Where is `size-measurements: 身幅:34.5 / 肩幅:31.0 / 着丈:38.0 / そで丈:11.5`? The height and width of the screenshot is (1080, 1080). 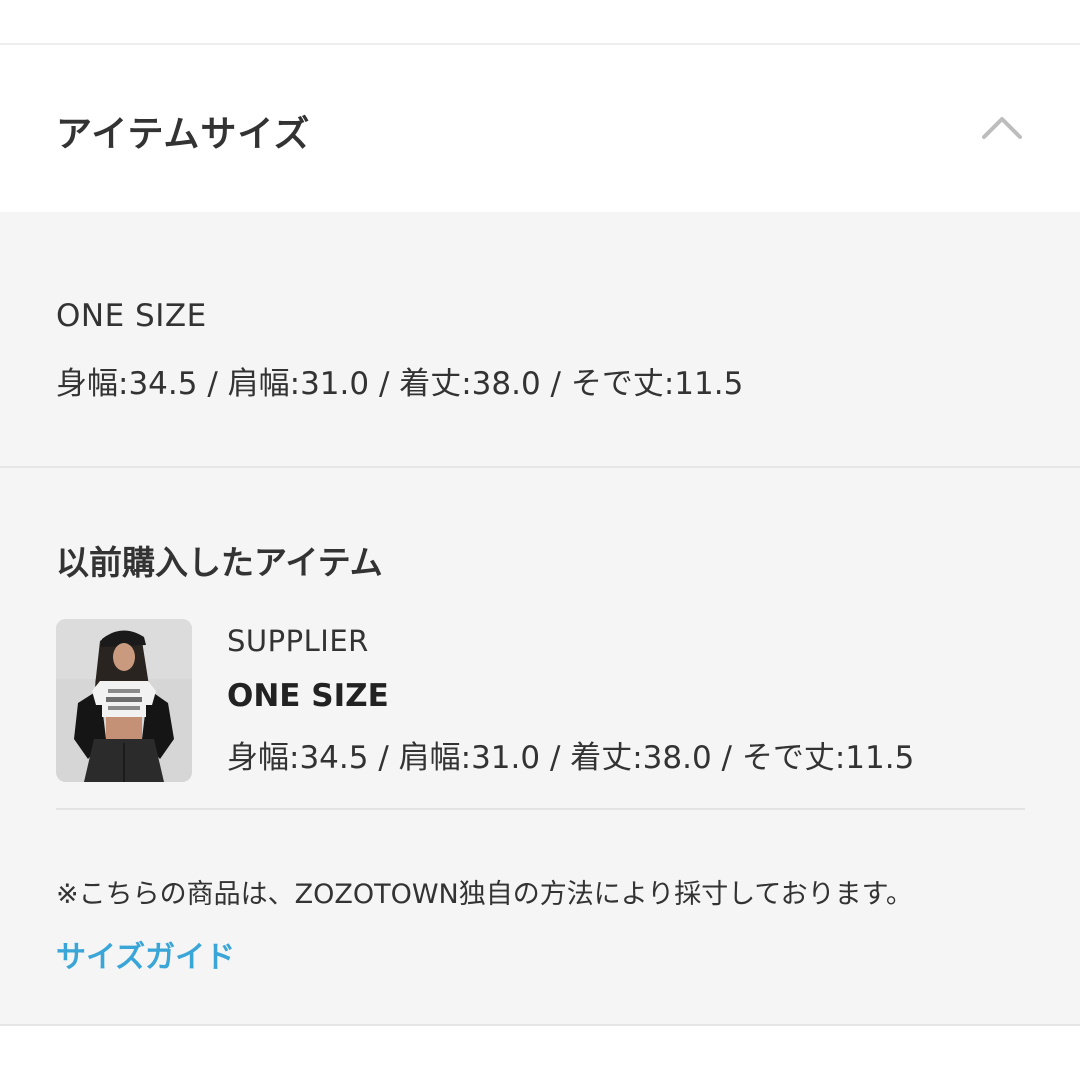 size-measurements: 身幅:34.5 / 肩幅:31.0 / 着丈:38.0 / そで丈:11.5 is located at coordinates (400, 384).